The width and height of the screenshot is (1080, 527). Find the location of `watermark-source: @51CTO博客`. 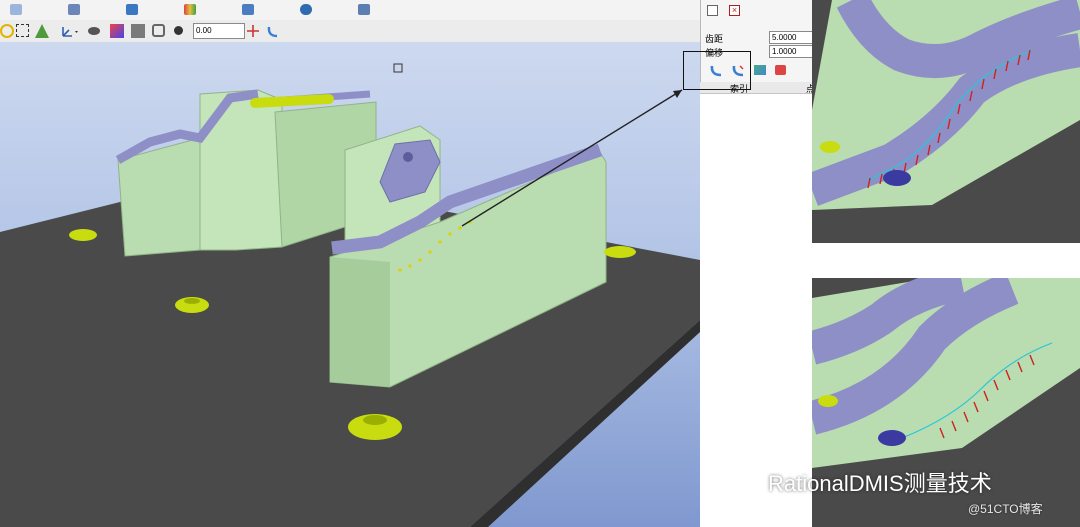

watermark-source: @51CTO博客 is located at coordinates (1005, 509).